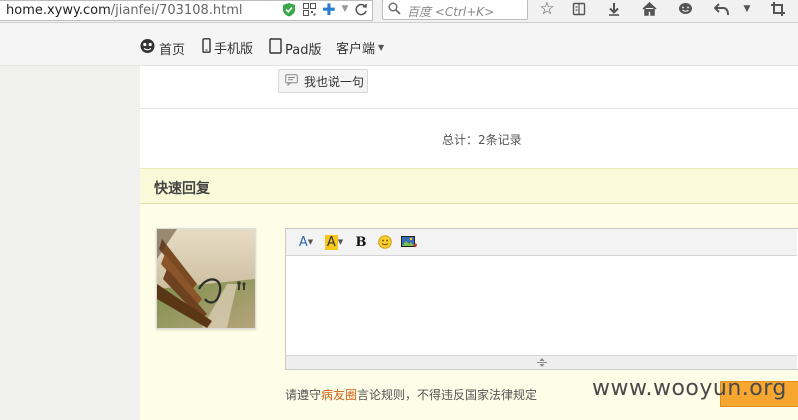  What do you see at coordinates (58, 10) in the screenshot?
I see `url-domain: home.xywy.com` at bounding box center [58, 10].